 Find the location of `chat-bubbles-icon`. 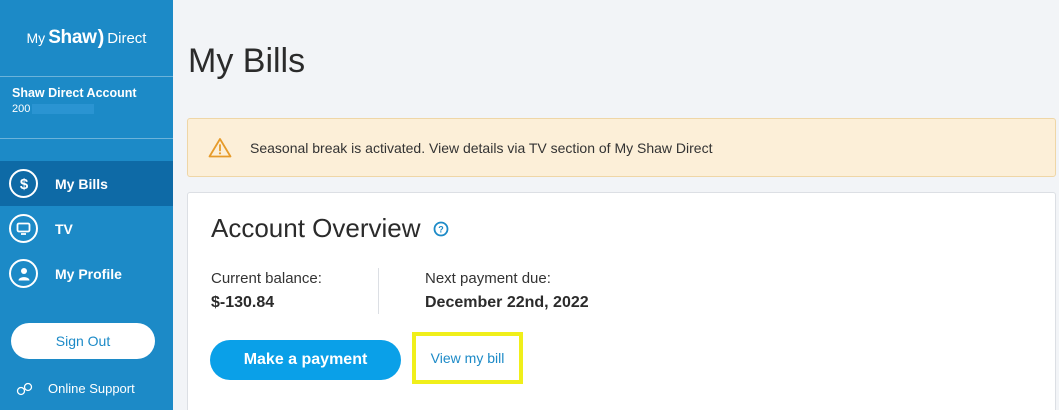

chat-bubbles-icon is located at coordinates (24, 388).